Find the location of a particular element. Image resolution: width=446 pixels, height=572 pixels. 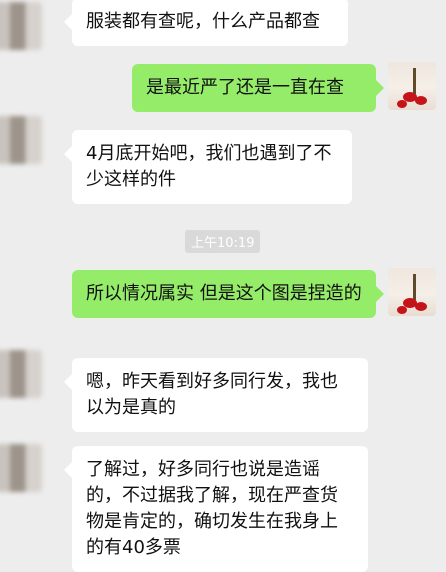

outgoing-message-bubble: 是最近严了还是一直在查 is located at coordinates (258, 88).